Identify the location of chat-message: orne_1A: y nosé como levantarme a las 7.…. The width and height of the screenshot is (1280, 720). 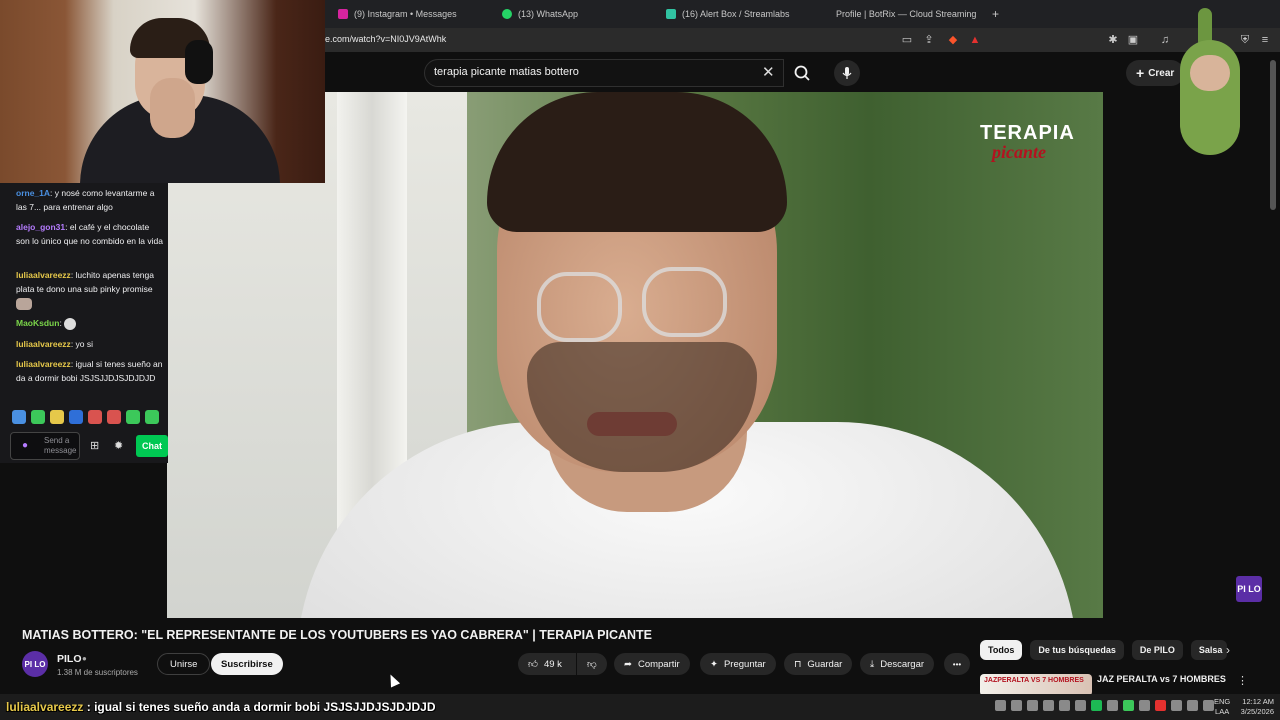
(90, 200).